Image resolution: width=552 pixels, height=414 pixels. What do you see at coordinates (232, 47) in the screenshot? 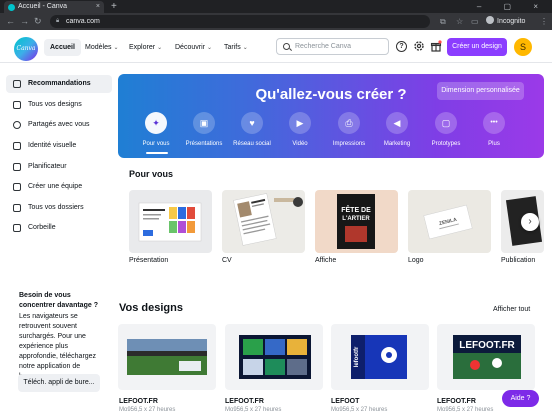
I see `nav-tarifs-label: Tarifs` at bounding box center [232, 47].